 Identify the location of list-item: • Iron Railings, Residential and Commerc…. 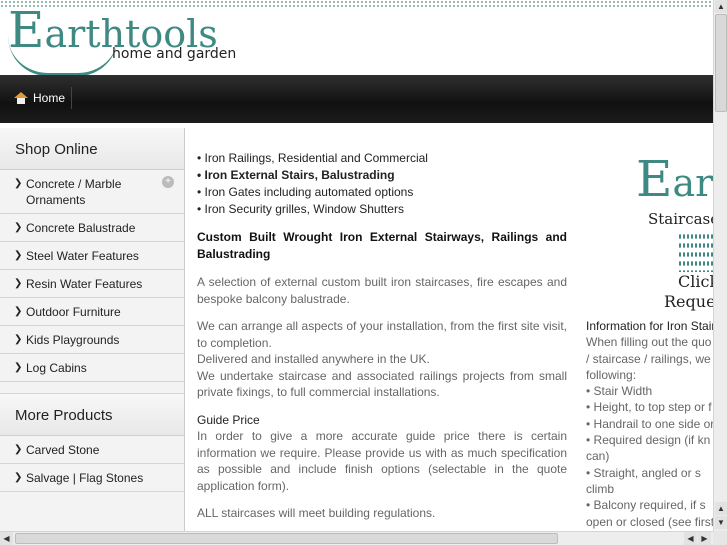
(312, 158).